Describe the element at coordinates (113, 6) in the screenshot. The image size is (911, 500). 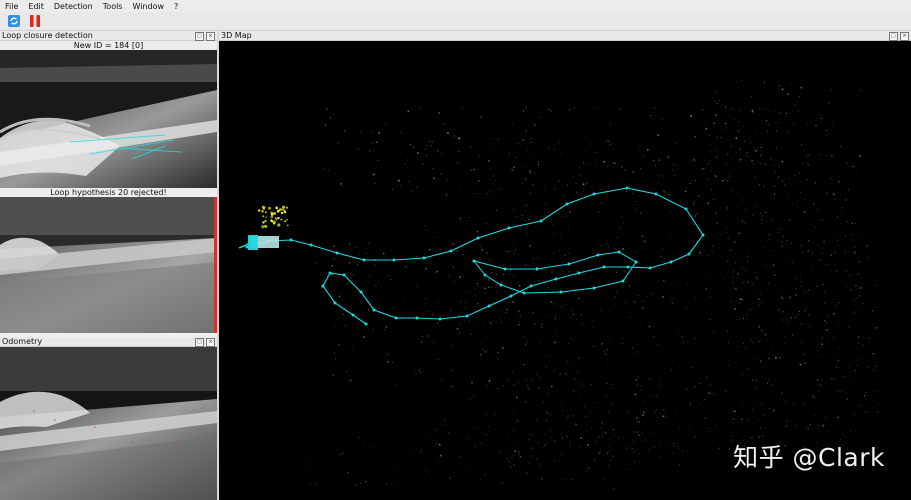
I see `menu-tools: Tools` at that location.